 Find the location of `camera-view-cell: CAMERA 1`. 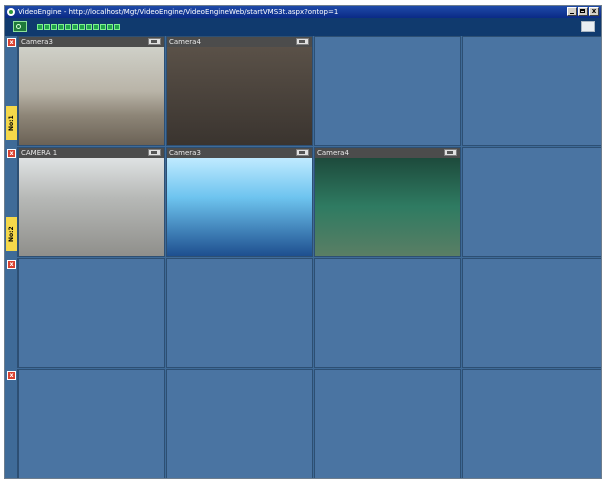

camera-view-cell: CAMERA 1 is located at coordinates (91, 202).